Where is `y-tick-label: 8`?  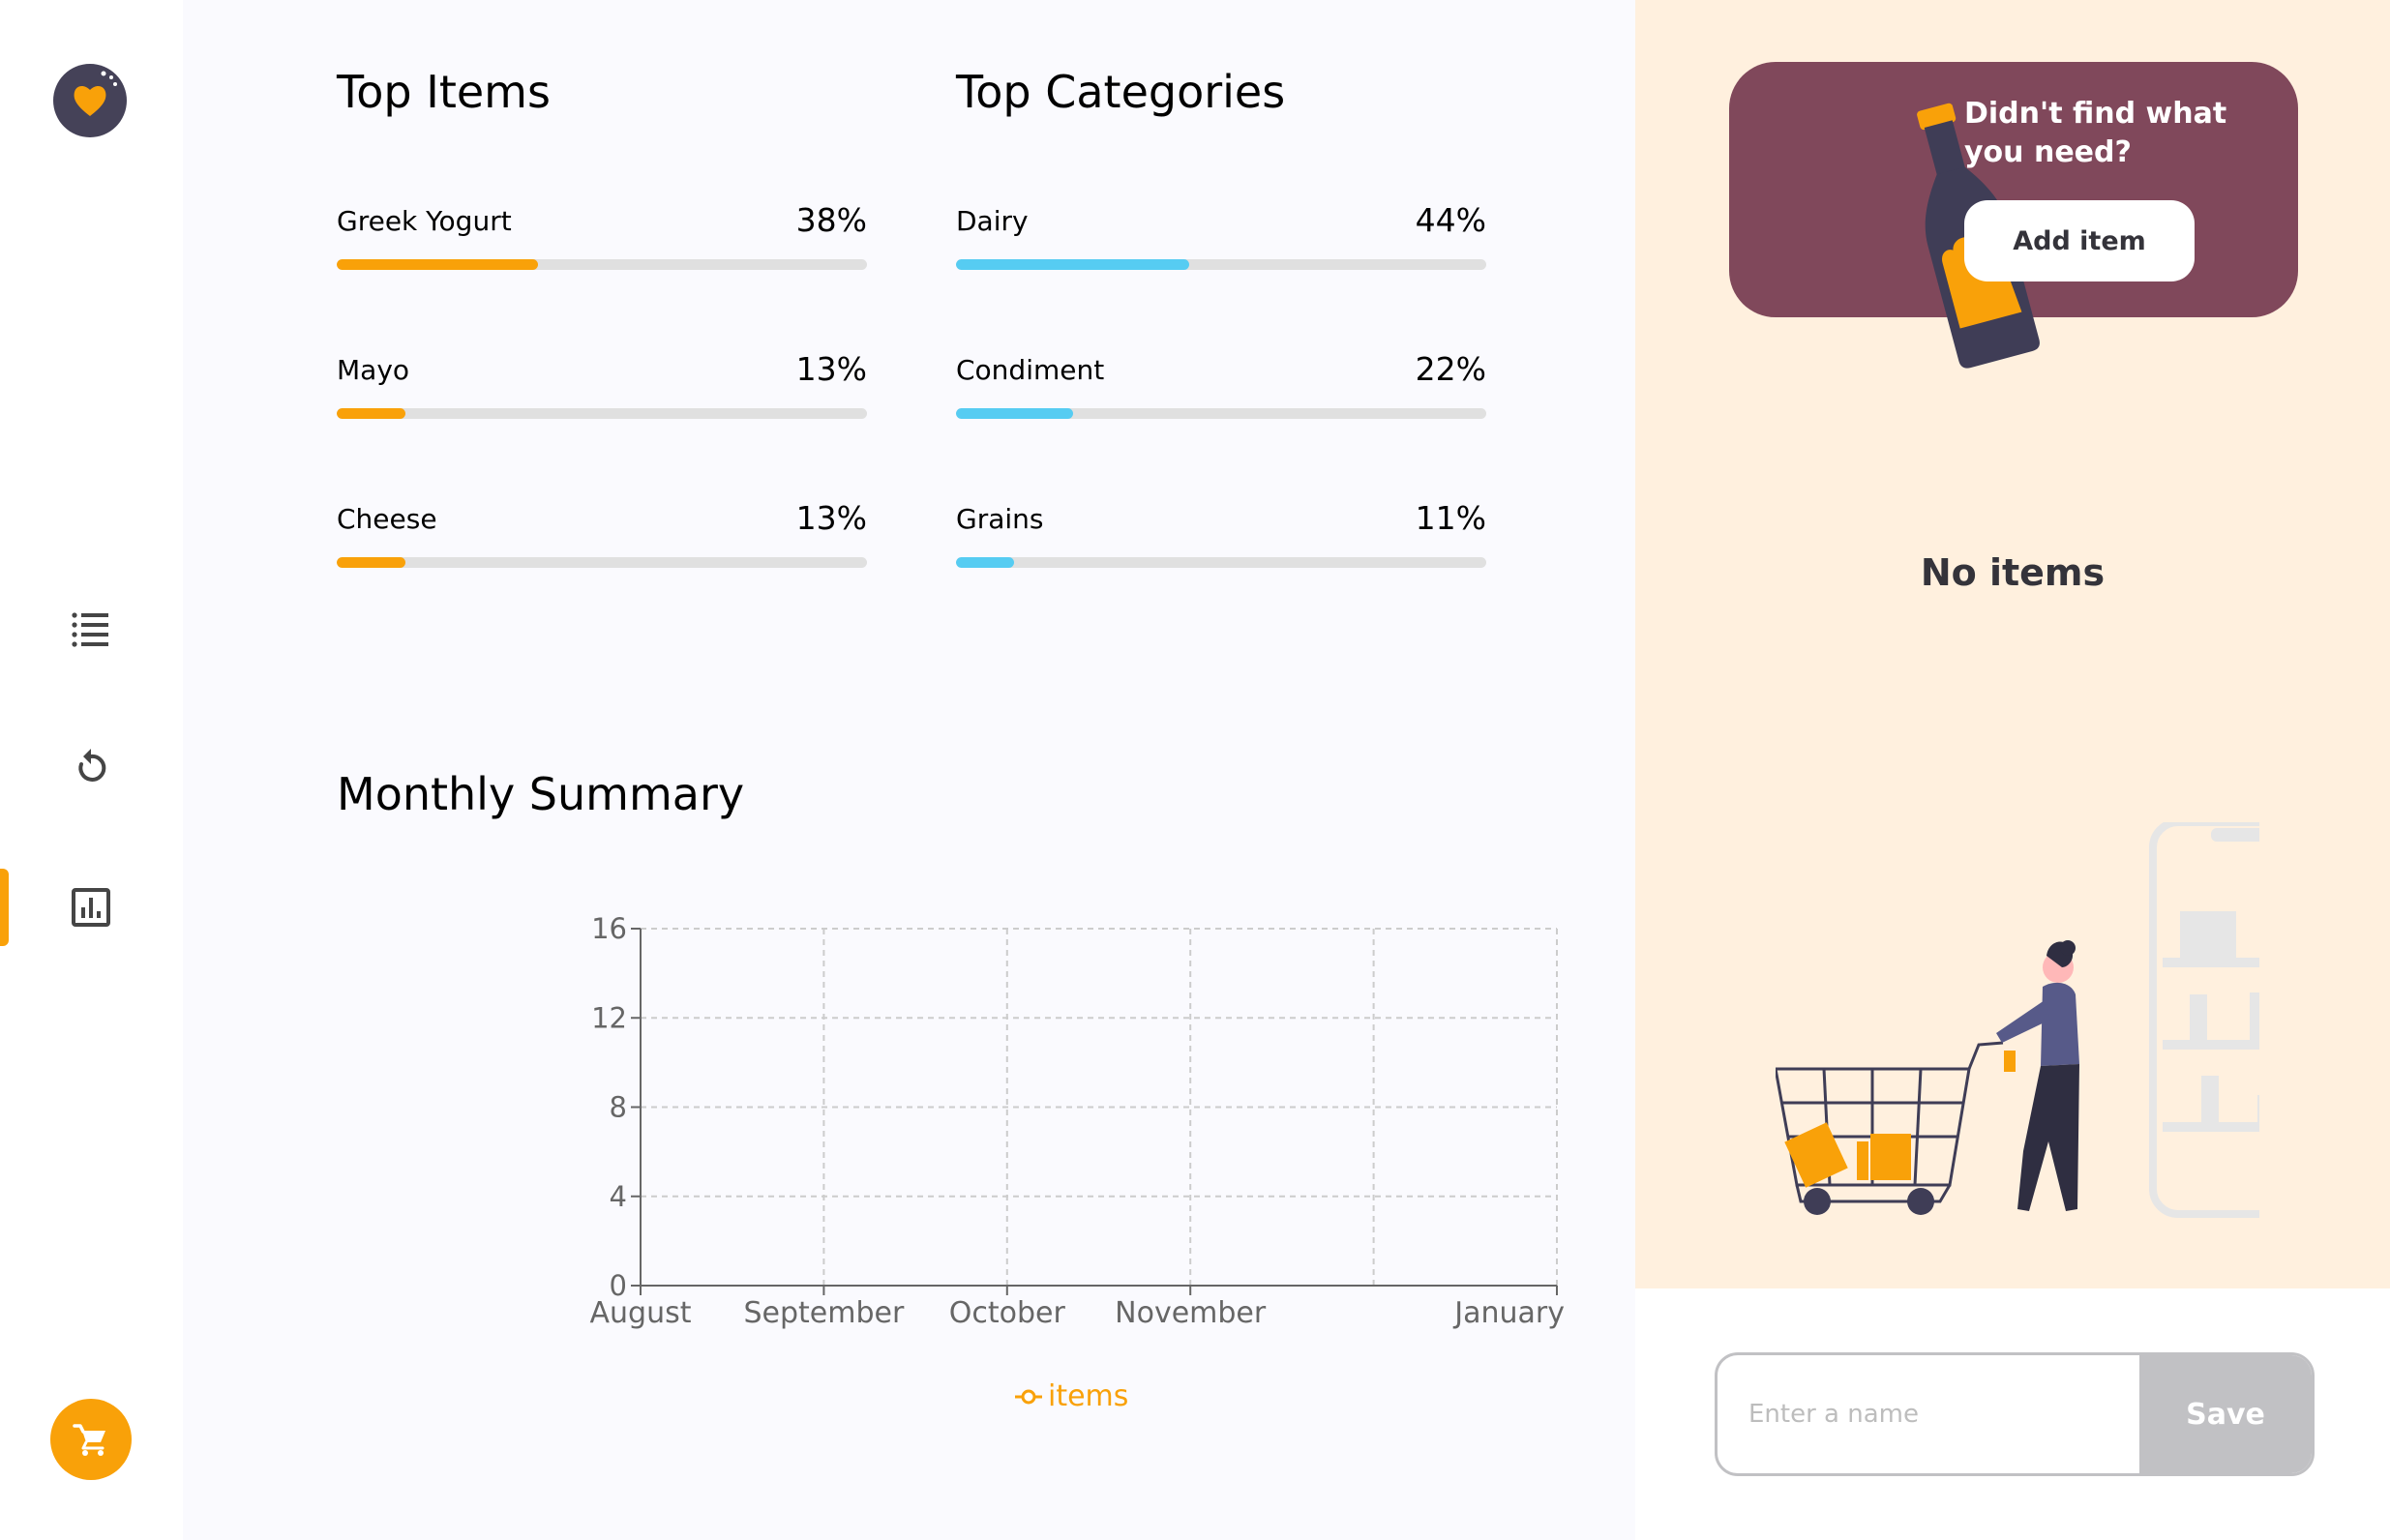 y-tick-label: 8 is located at coordinates (618, 1107).